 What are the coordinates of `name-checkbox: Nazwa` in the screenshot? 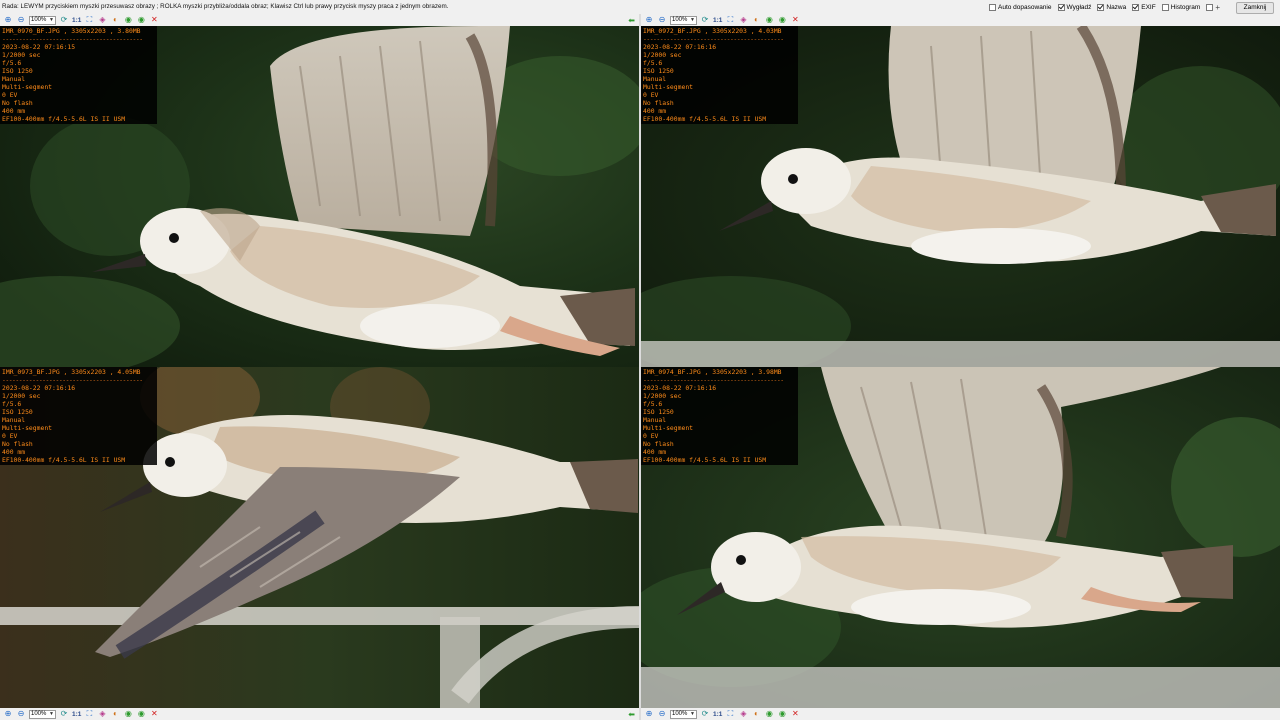 It's located at (1111, 7).